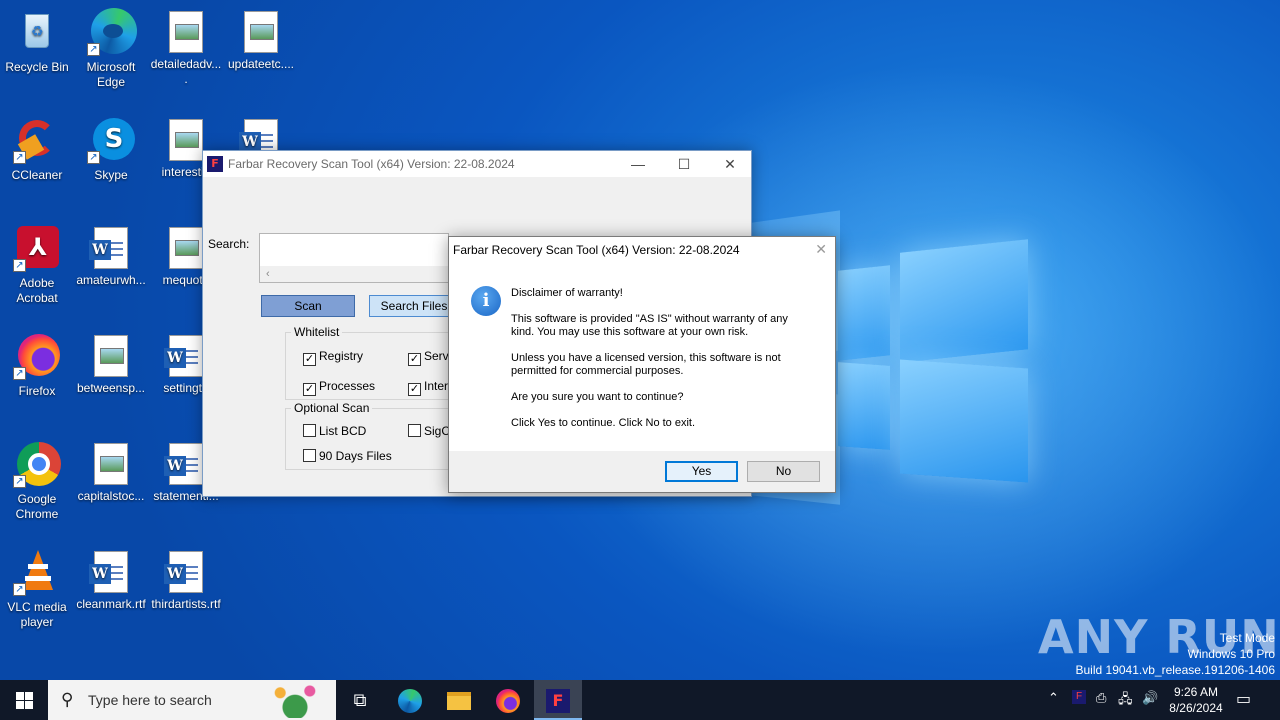 This screenshot has height=720, width=1280. I want to click on message-line: Are you sure you want to continue?, so click(597, 397).